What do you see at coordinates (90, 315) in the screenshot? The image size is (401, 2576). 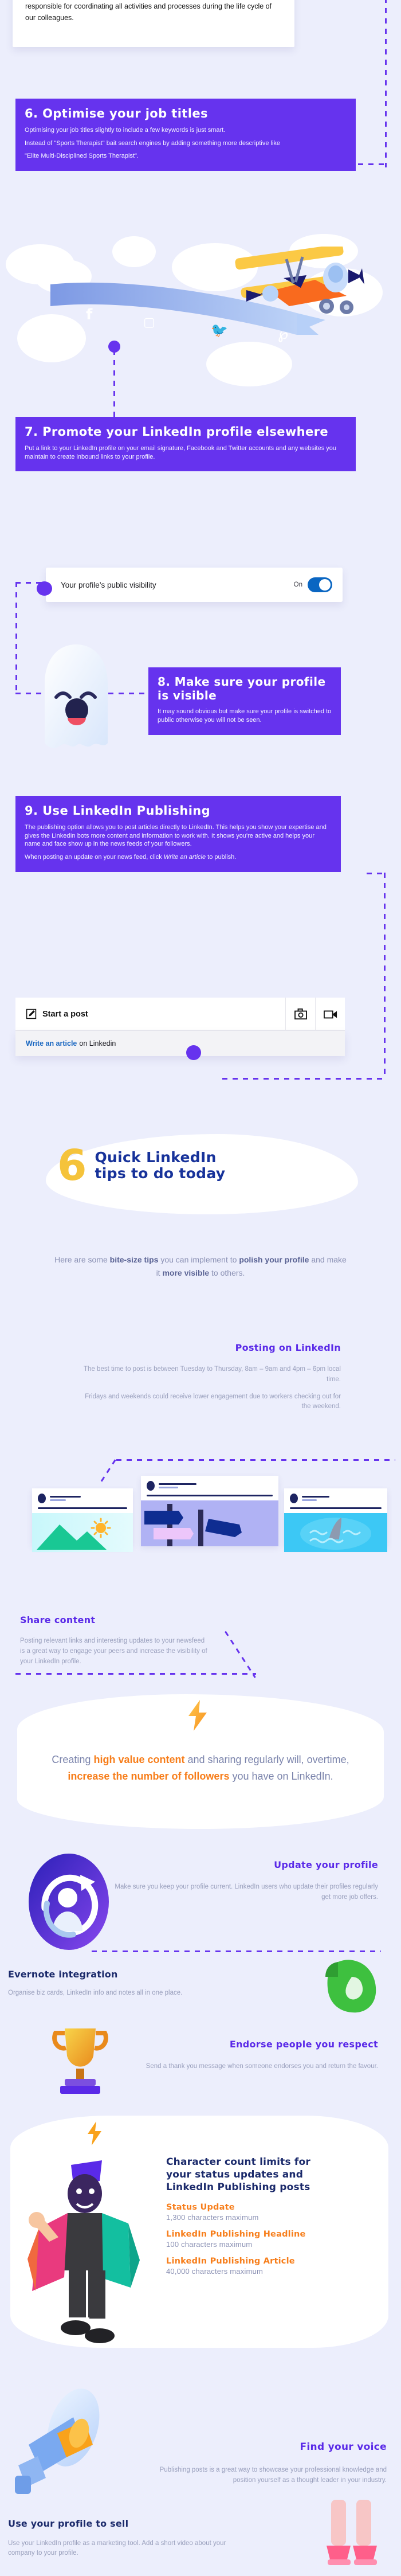 I see `facebook-icon: f` at bounding box center [90, 315].